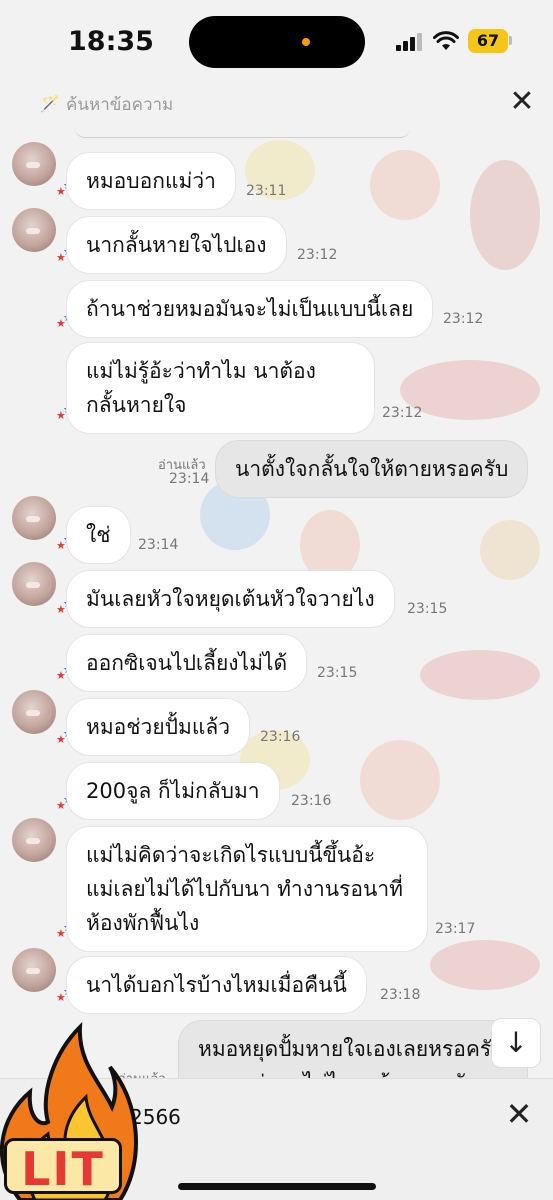 The height and width of the screenshot is (1200, 553). I want to click on home-indicator, so click(277, 1186).